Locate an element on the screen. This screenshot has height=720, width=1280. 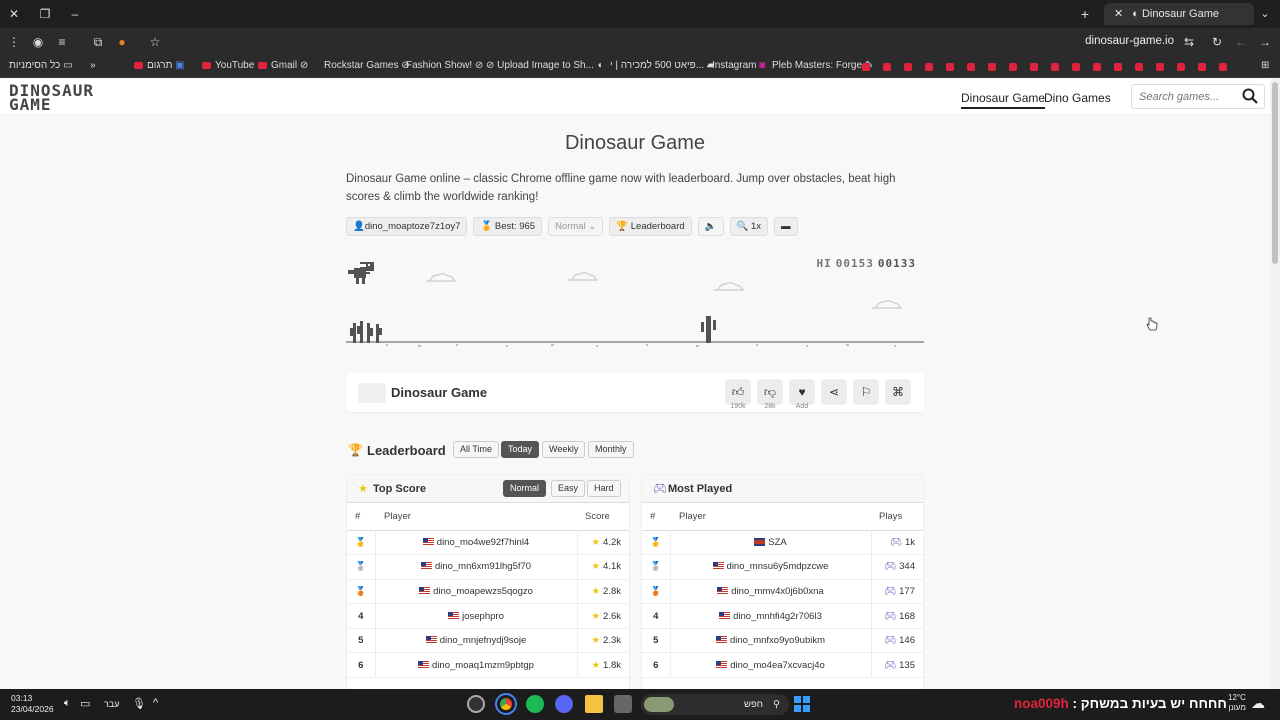
scrollbar-thumb is located at coordinates (1275, 173).